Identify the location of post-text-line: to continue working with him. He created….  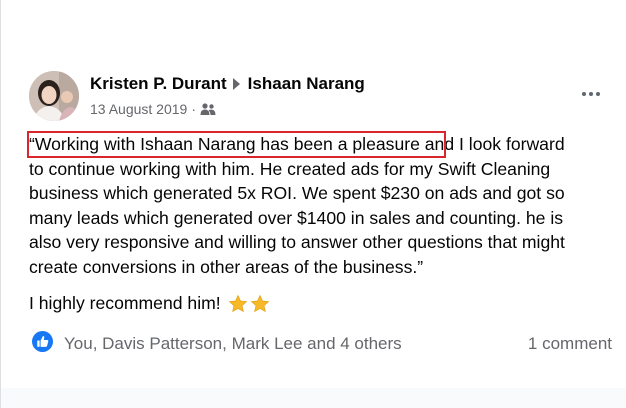
(290, 168).